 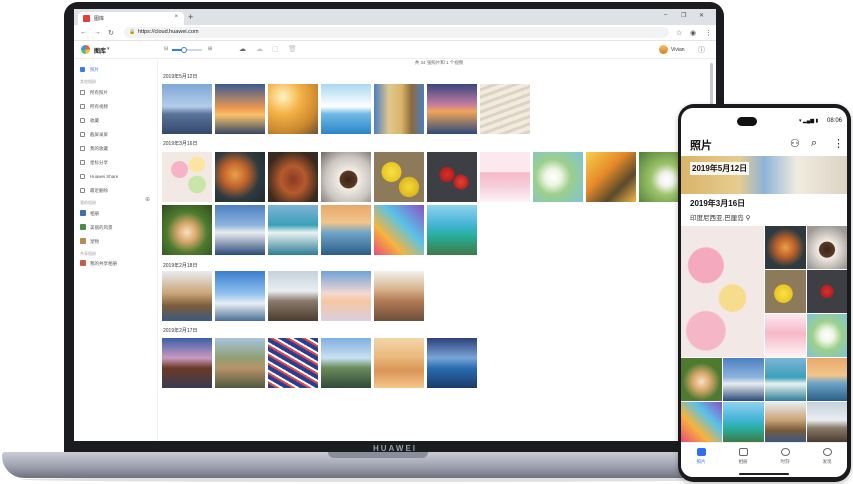 What do you see at coordinates (701, 456) in the screenshot?
I see `nav-photos: 照片` at bounding box center [701, 456].